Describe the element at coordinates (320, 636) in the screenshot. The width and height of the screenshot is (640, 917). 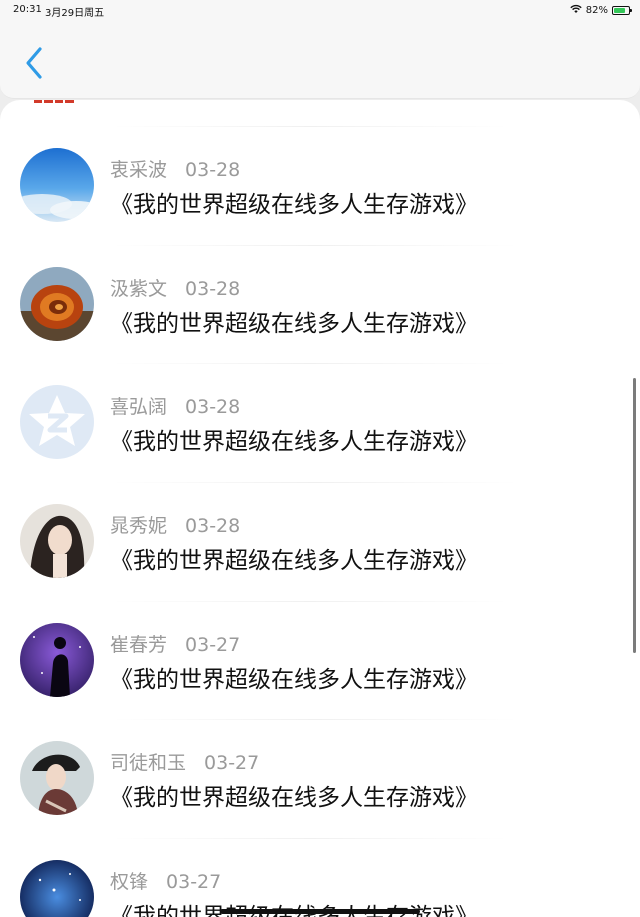
I see `comment-item: 崔春芳 03-27 《我的世界超级在线多人生存游戏》` at that location.